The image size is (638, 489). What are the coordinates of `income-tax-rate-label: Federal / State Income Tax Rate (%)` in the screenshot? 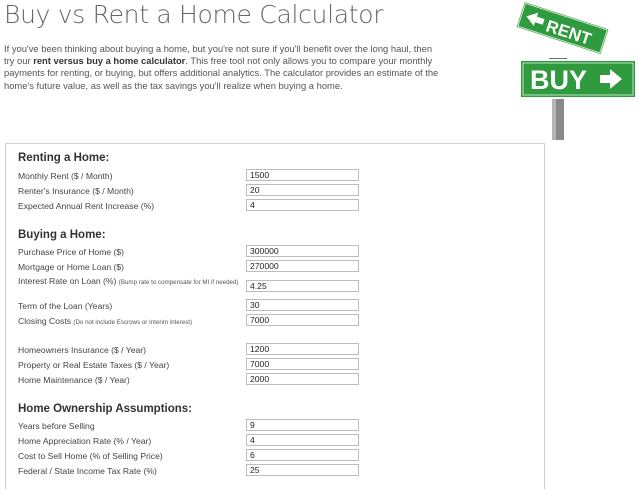 It's located at (87, 471).